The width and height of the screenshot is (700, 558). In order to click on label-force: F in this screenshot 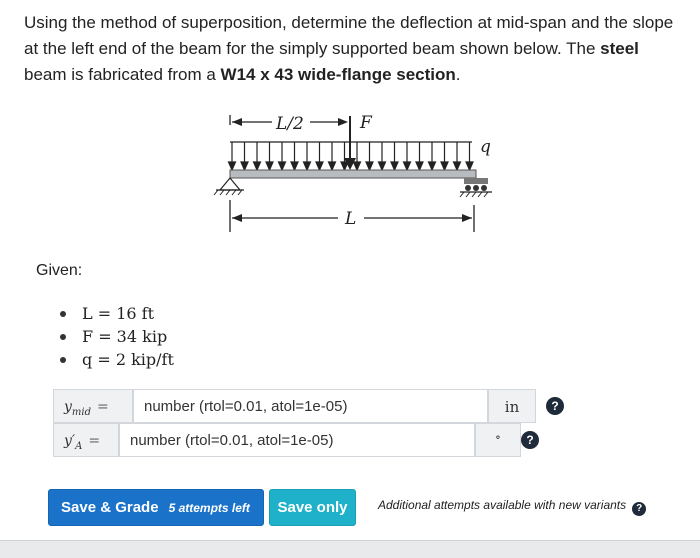, I will do `click(366, 123)`.